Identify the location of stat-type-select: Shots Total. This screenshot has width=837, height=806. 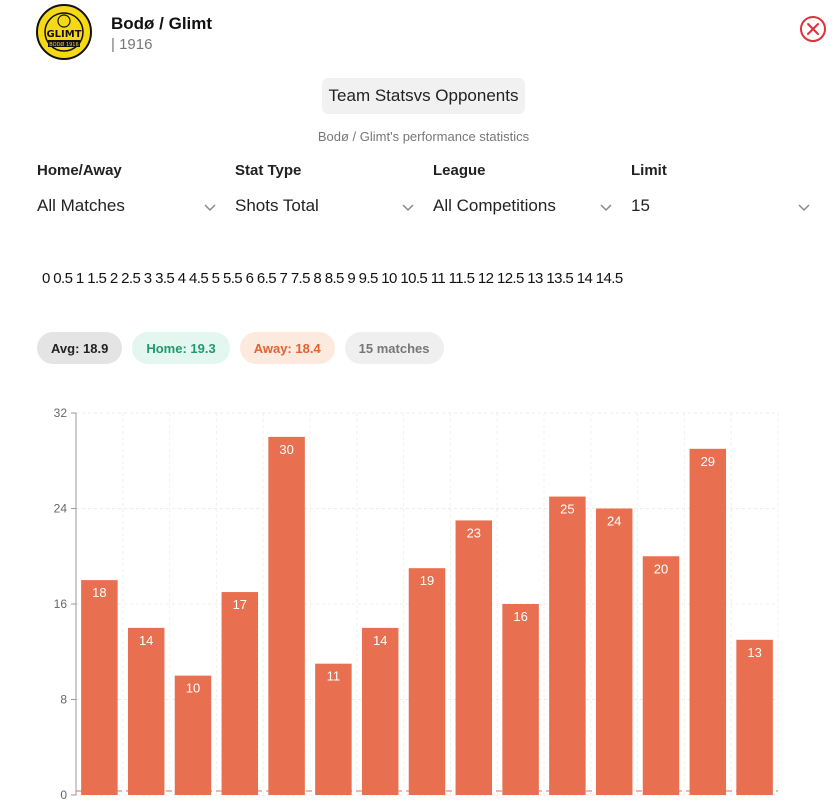
(325, 209).